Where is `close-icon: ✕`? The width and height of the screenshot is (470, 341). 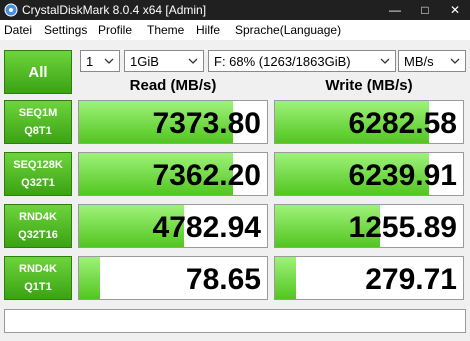 close-icon: ✕ is located at coordinates (455, 10).